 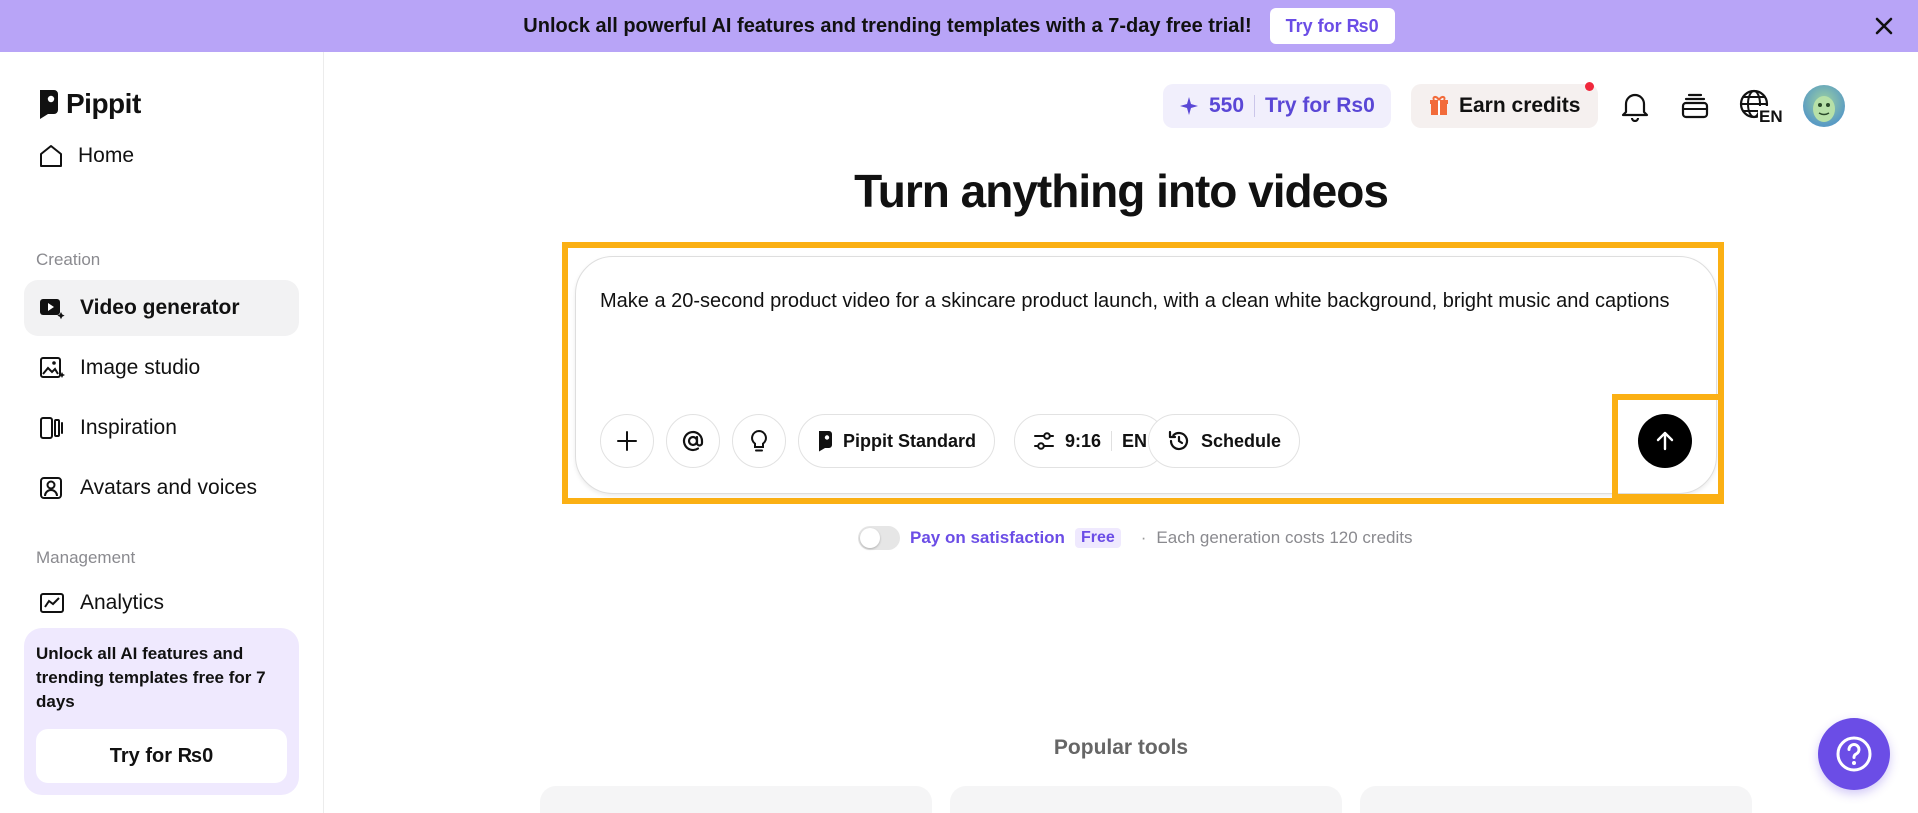 I want to click on sidebar-item-inspiration: Inspiration, so click(x=161, y=428).